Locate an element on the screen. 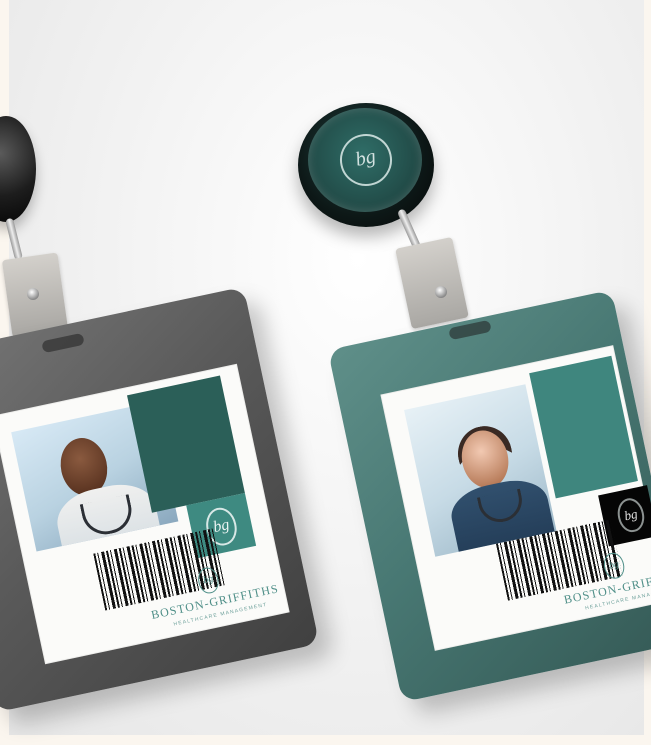 Image resolution: width=651 pixels, height=745 pixels. right-clip-rivet is located at coordinates (441, 292).